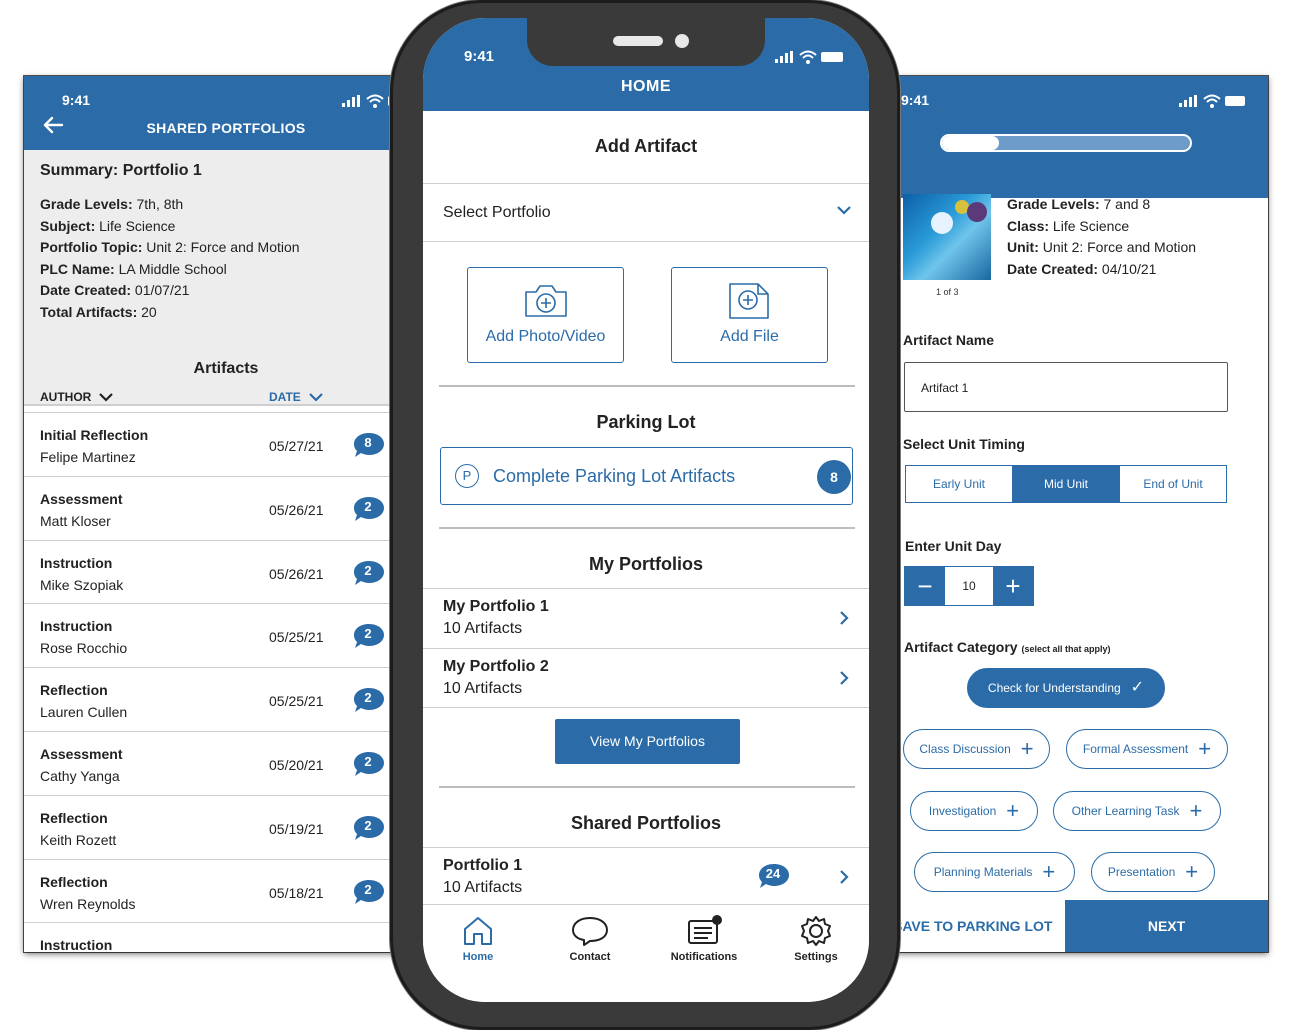 The image size is (1294, 1030). What do you see at coordinates (749, 336) in the screenshot?
I see `add-file-label: Add File` at bounding box center [749, 336].